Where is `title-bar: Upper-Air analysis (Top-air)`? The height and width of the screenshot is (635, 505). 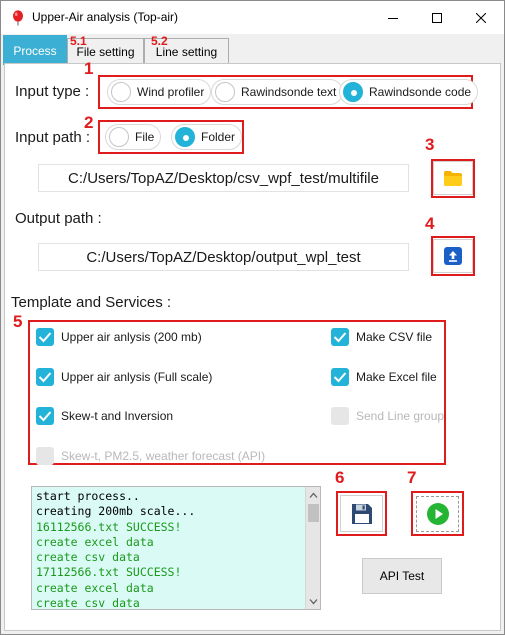 title-bar: Upper-Air analysis (Top-air) is located at coordinates (252, 17).